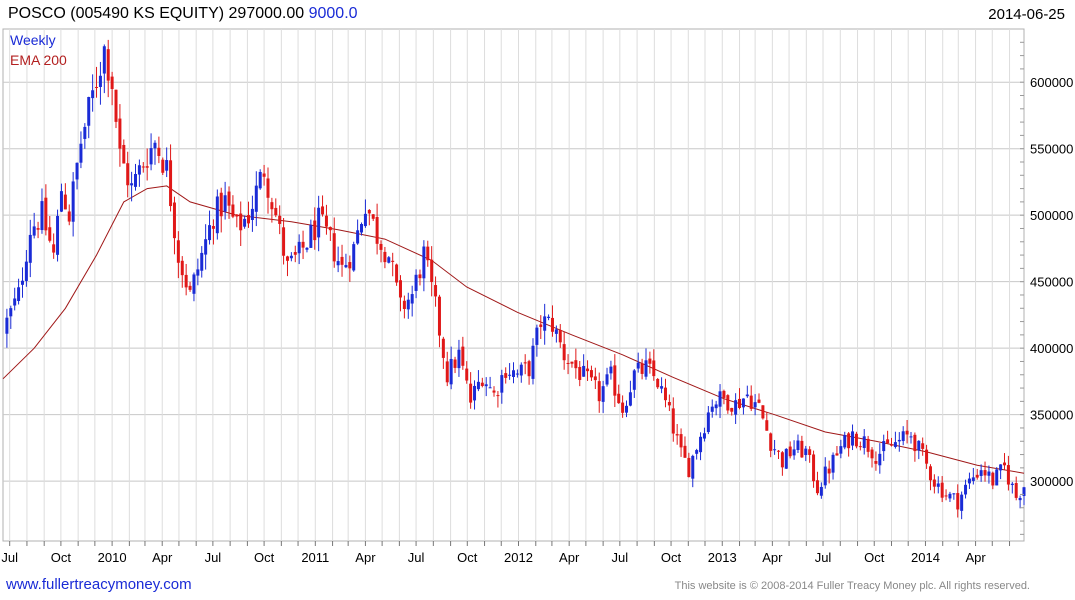 The width and height of the screenshot is (1075, 600). I want to click on site-link: www.fullertreacymoney.com, so click(99, 584).